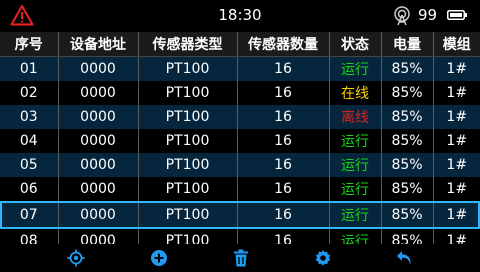 This screenshot has width=480, height=272. Describe the element at coordinates (28, 93) in the screenshot. I see `cell-no: 02` at that location.